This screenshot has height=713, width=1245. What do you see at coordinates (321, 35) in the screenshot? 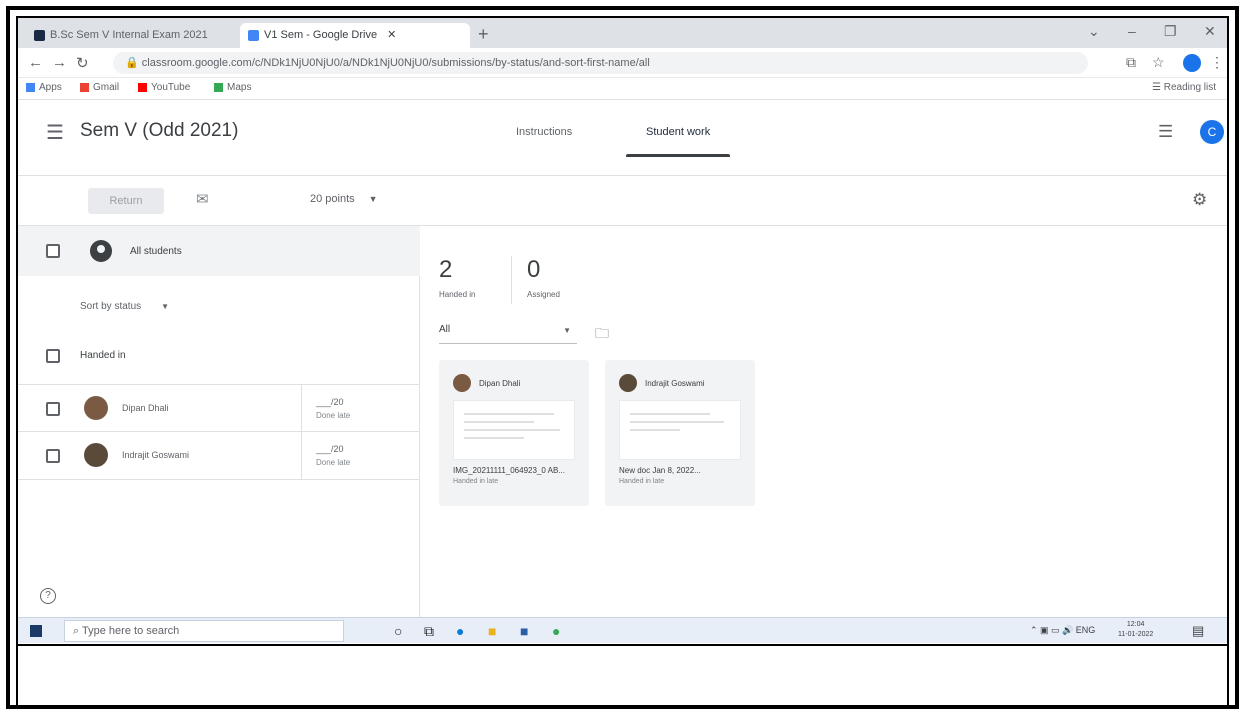
I see `tab-label: V1 Sem - Google Drive` at bounding box center [321, 35].